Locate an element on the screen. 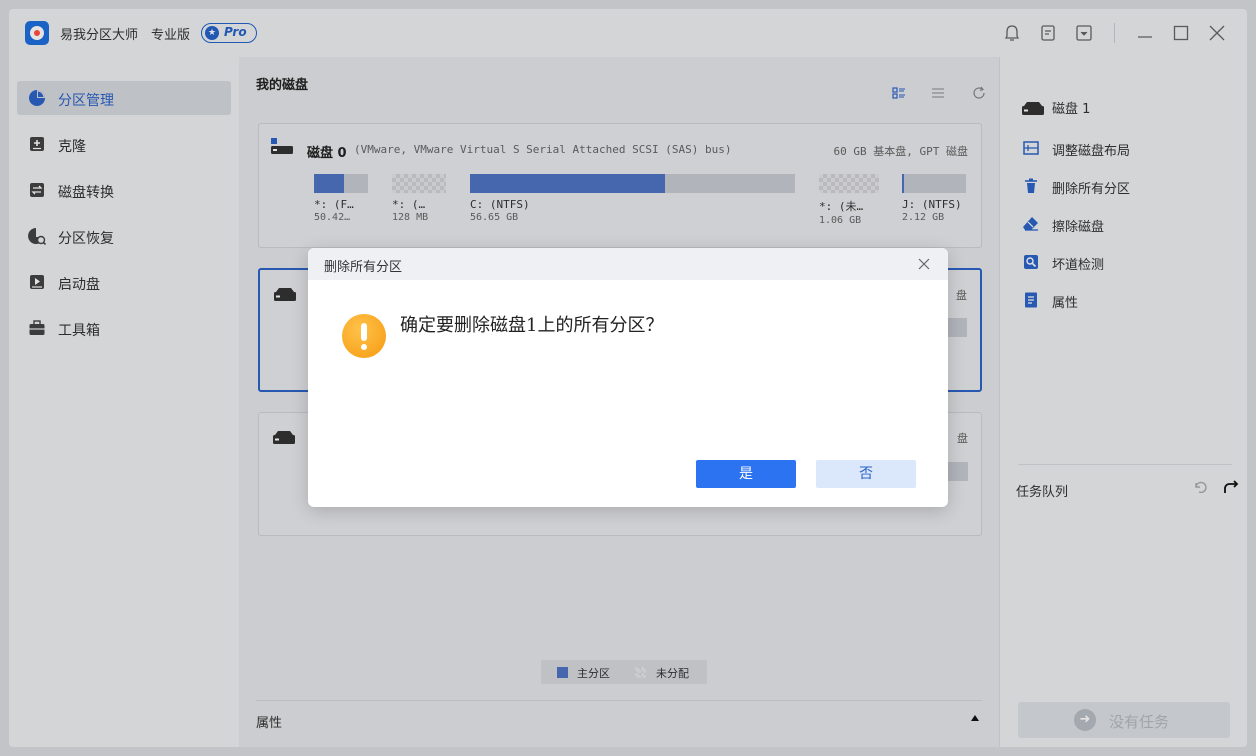 The width and height of the screenshot is (1256, 756). dialog-close-icon is located at coordinates (924, 264).